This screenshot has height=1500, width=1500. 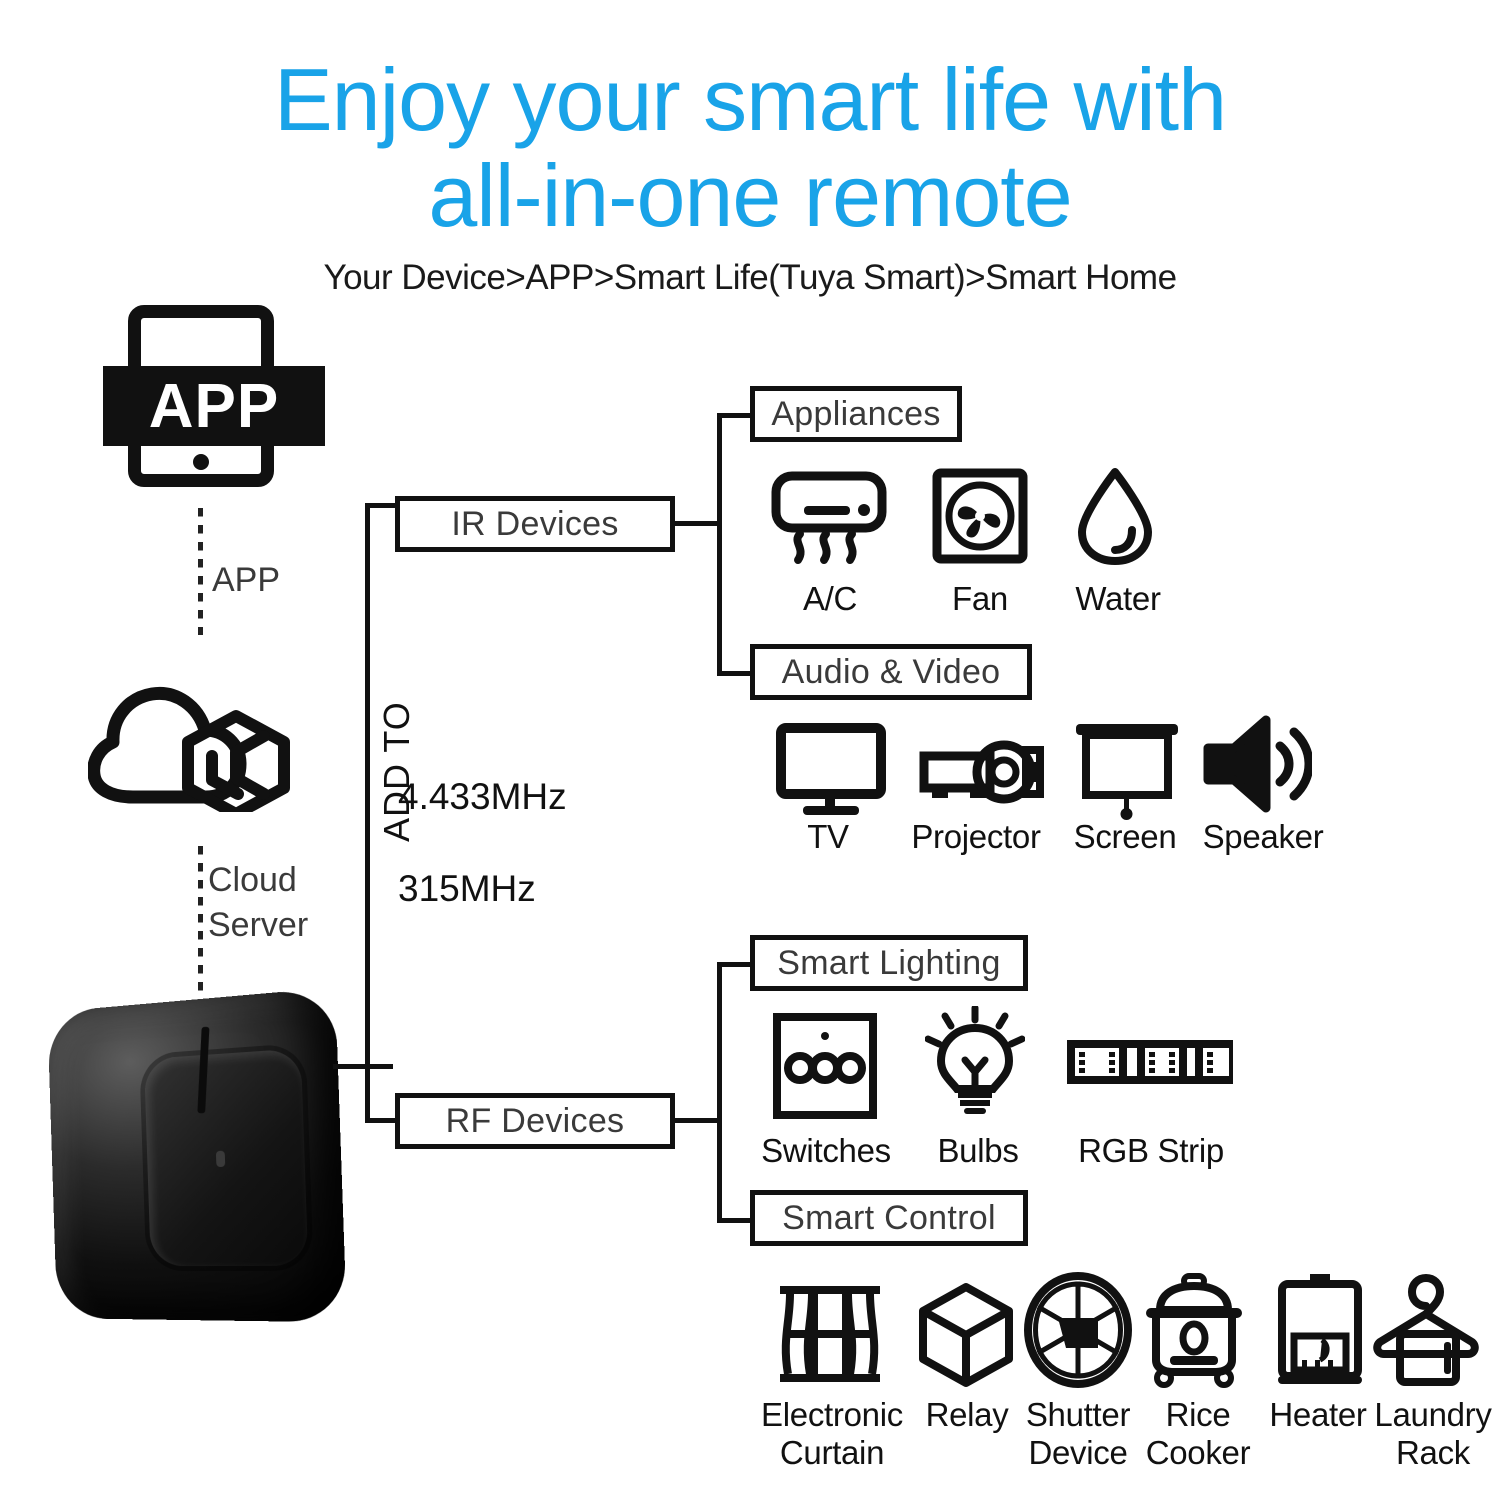 I want to click on icon-label-curtain-line1: Electronic, so click(x=832, y=1414).